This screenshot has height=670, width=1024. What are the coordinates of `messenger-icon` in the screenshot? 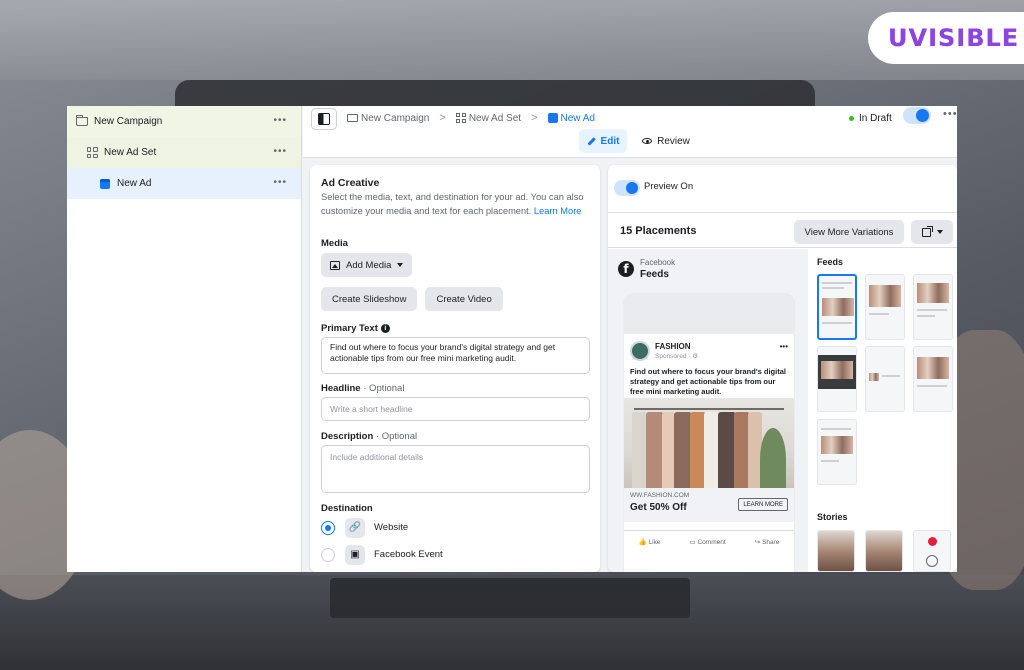 It's located at (932, 561).